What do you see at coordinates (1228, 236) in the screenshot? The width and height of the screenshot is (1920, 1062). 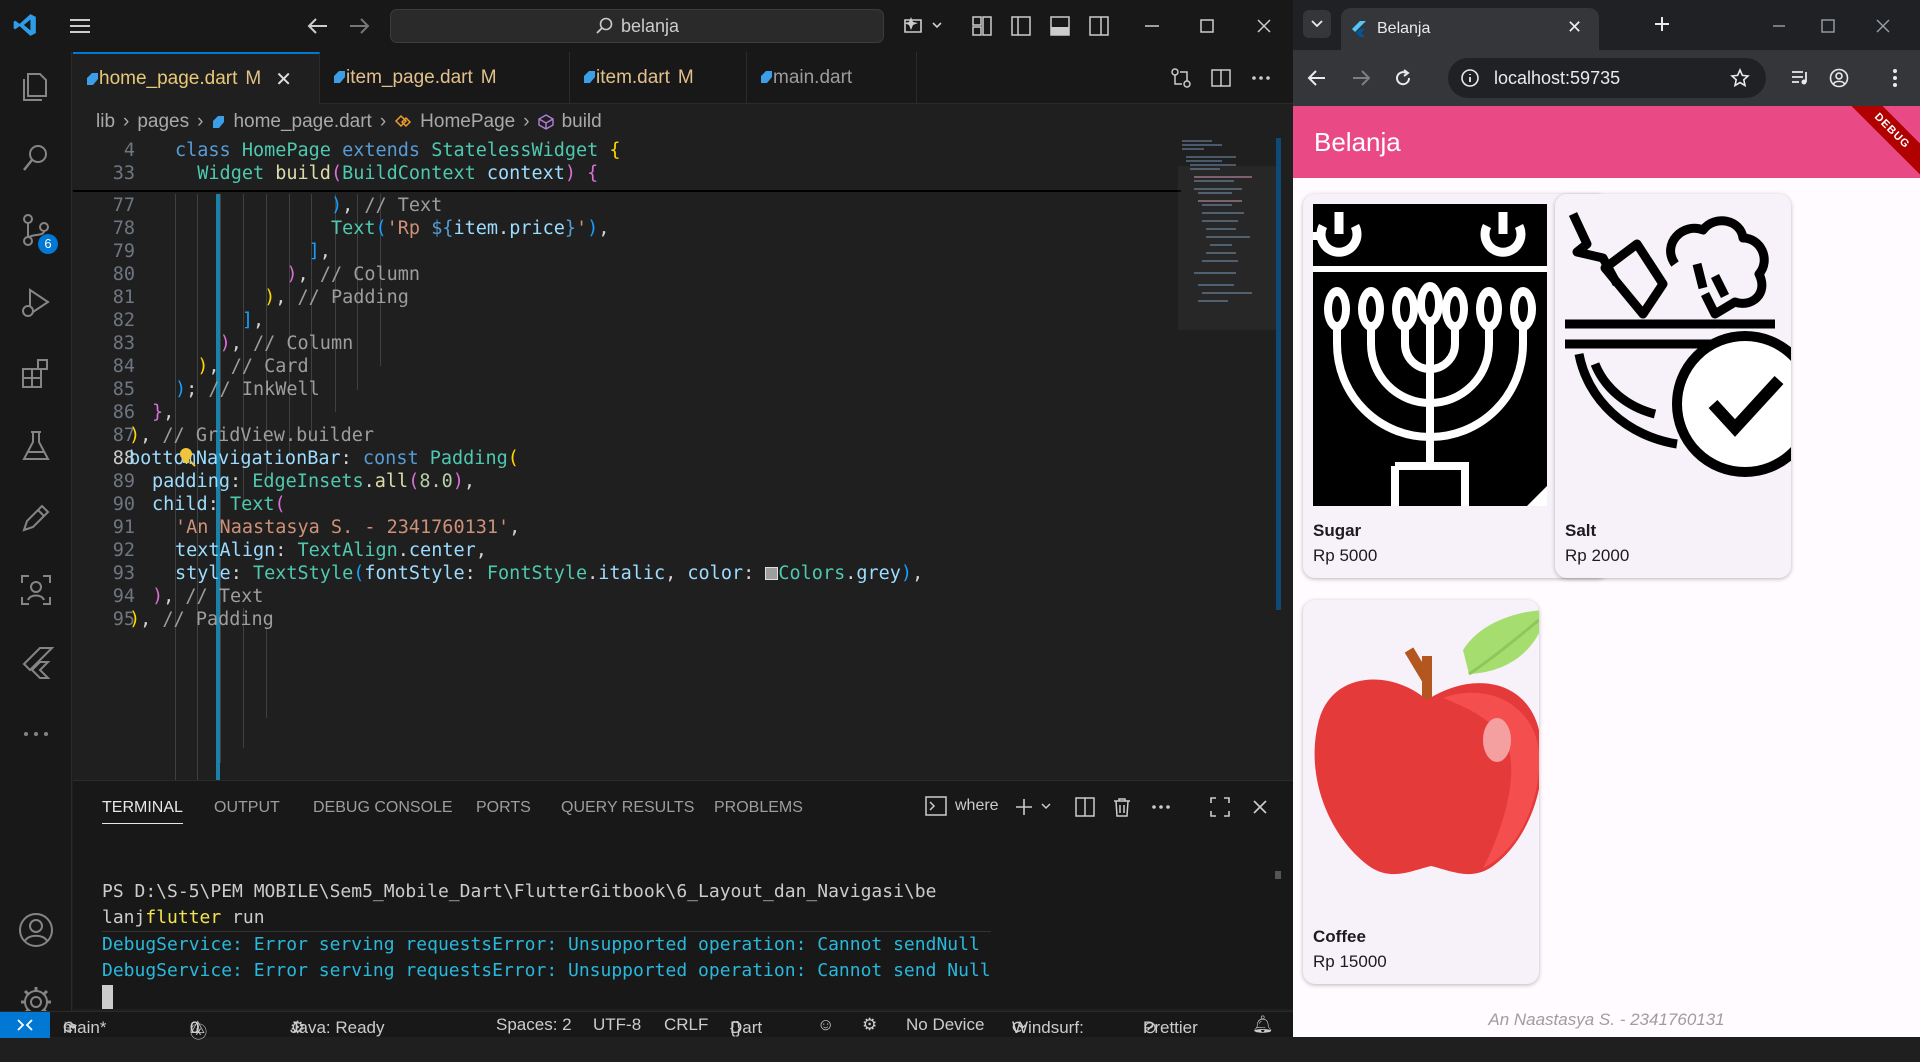 I see `minimap` at bounding box center [1228, 236].